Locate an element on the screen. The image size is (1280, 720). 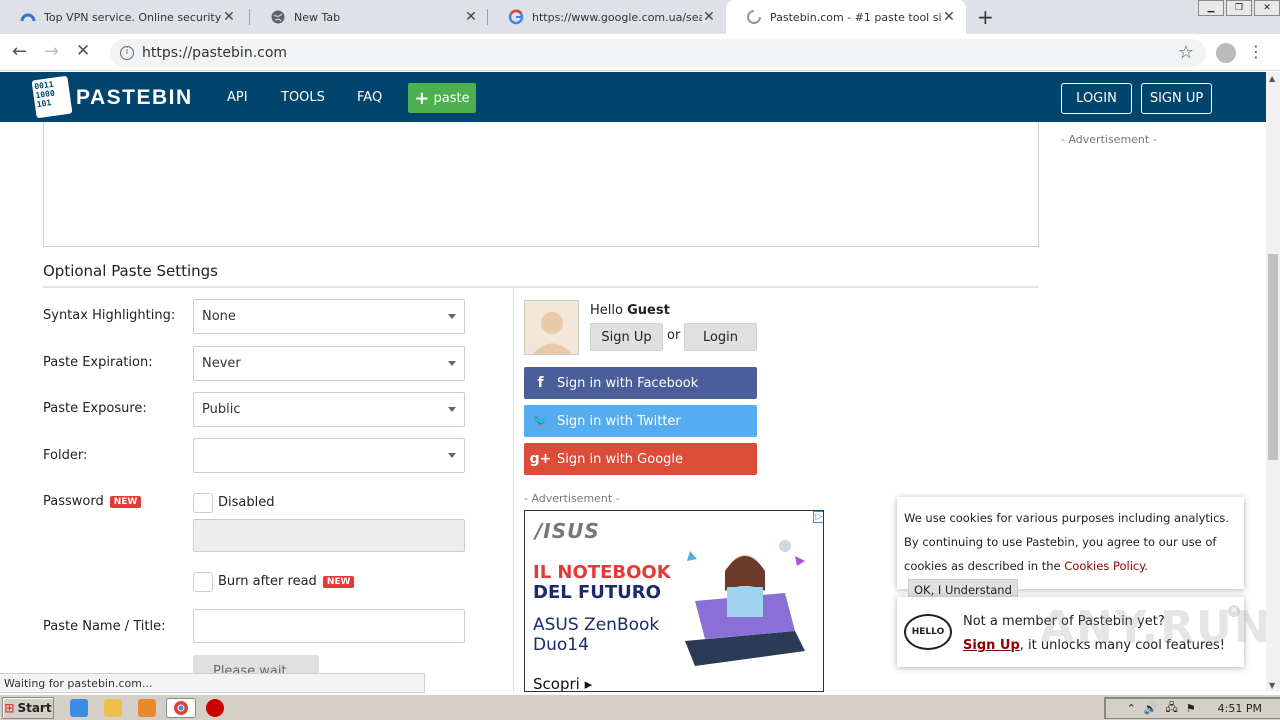
system-tray: ⌃ 🔊 🖧 ⚑ 4:51 PM is located at coordinates (1192, 708).